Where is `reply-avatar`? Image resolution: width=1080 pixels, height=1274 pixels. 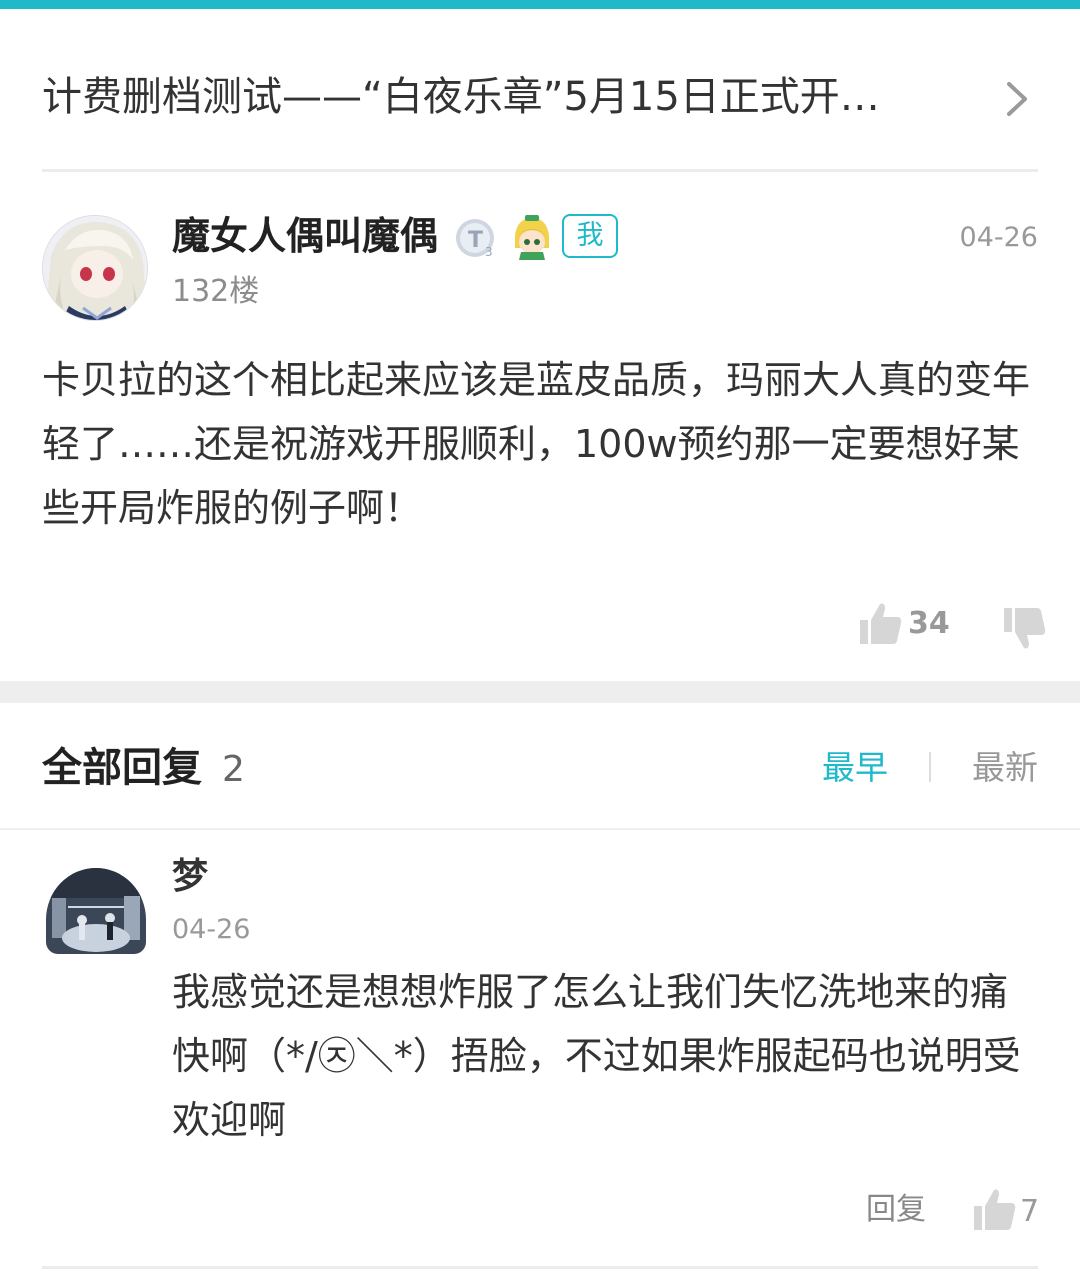
reply-avatar is located at coordinates (96, 911).